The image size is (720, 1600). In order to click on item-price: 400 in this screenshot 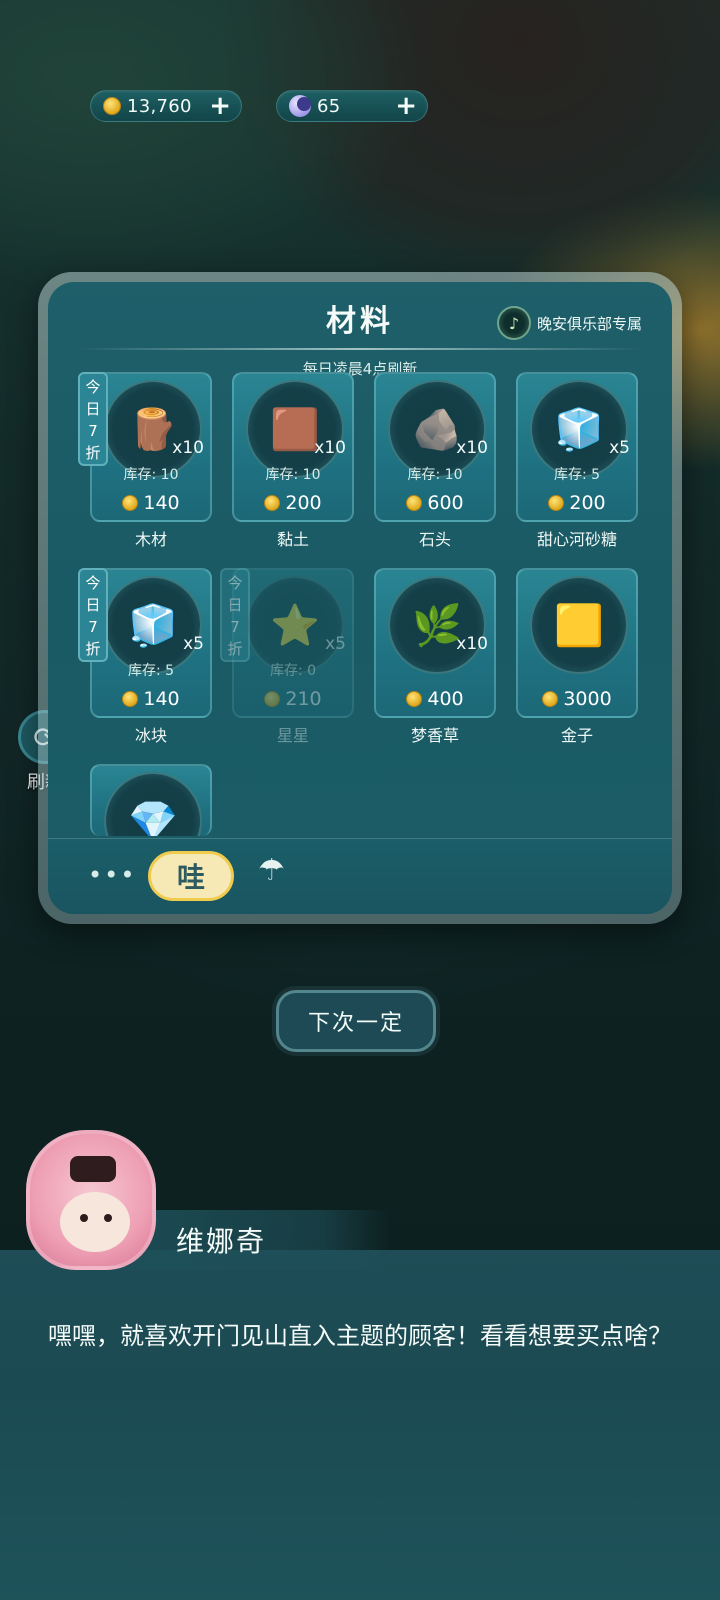, I will do `click(435, 699)`.